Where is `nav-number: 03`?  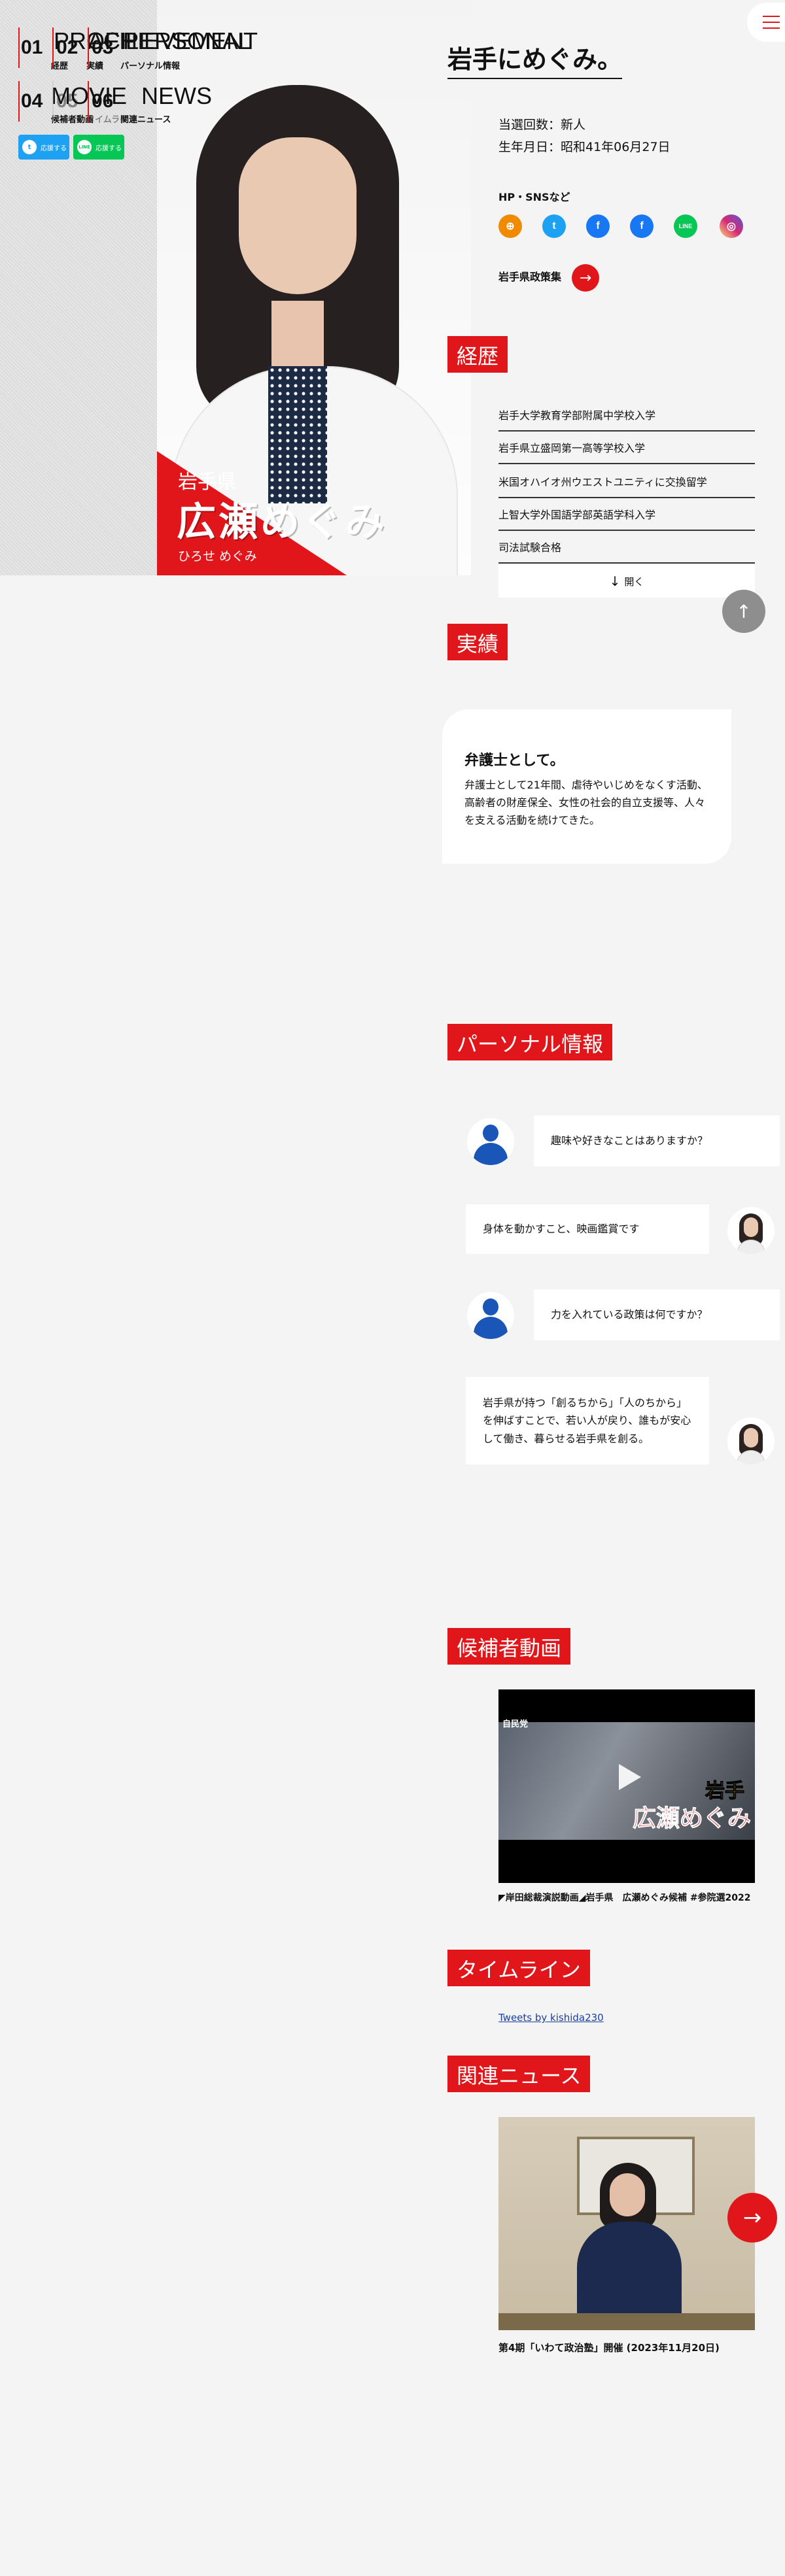
nav-number: 03 is located at coordinates (103, 47).